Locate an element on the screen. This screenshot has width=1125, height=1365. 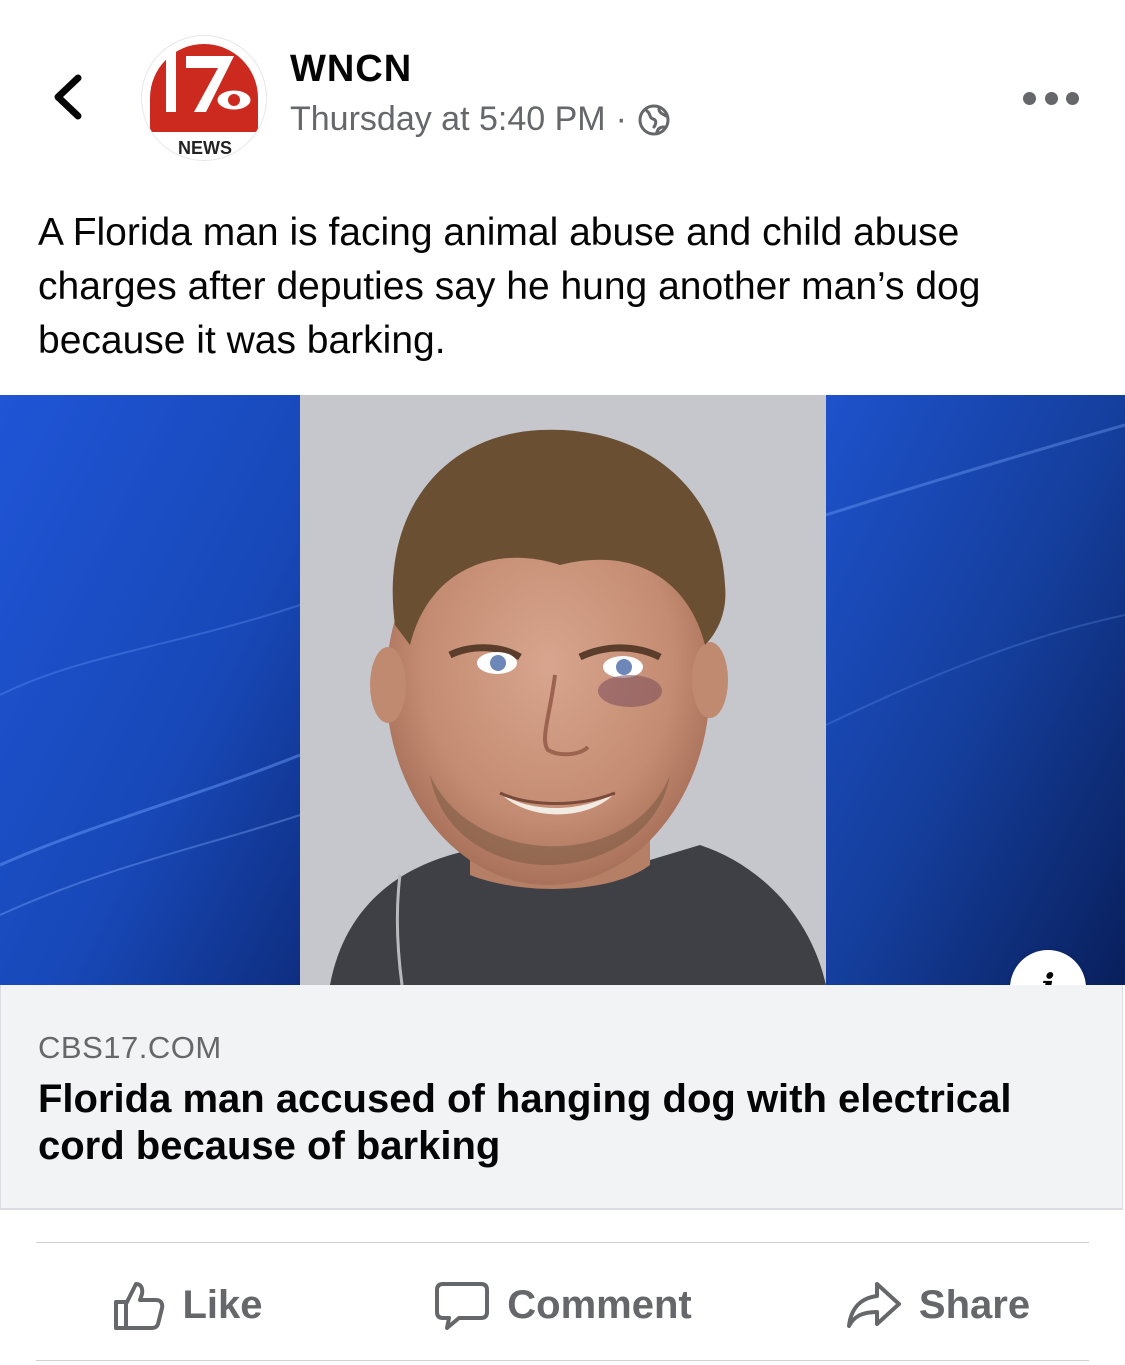
svg-text: NEWS is located at coordinates (205, 148).